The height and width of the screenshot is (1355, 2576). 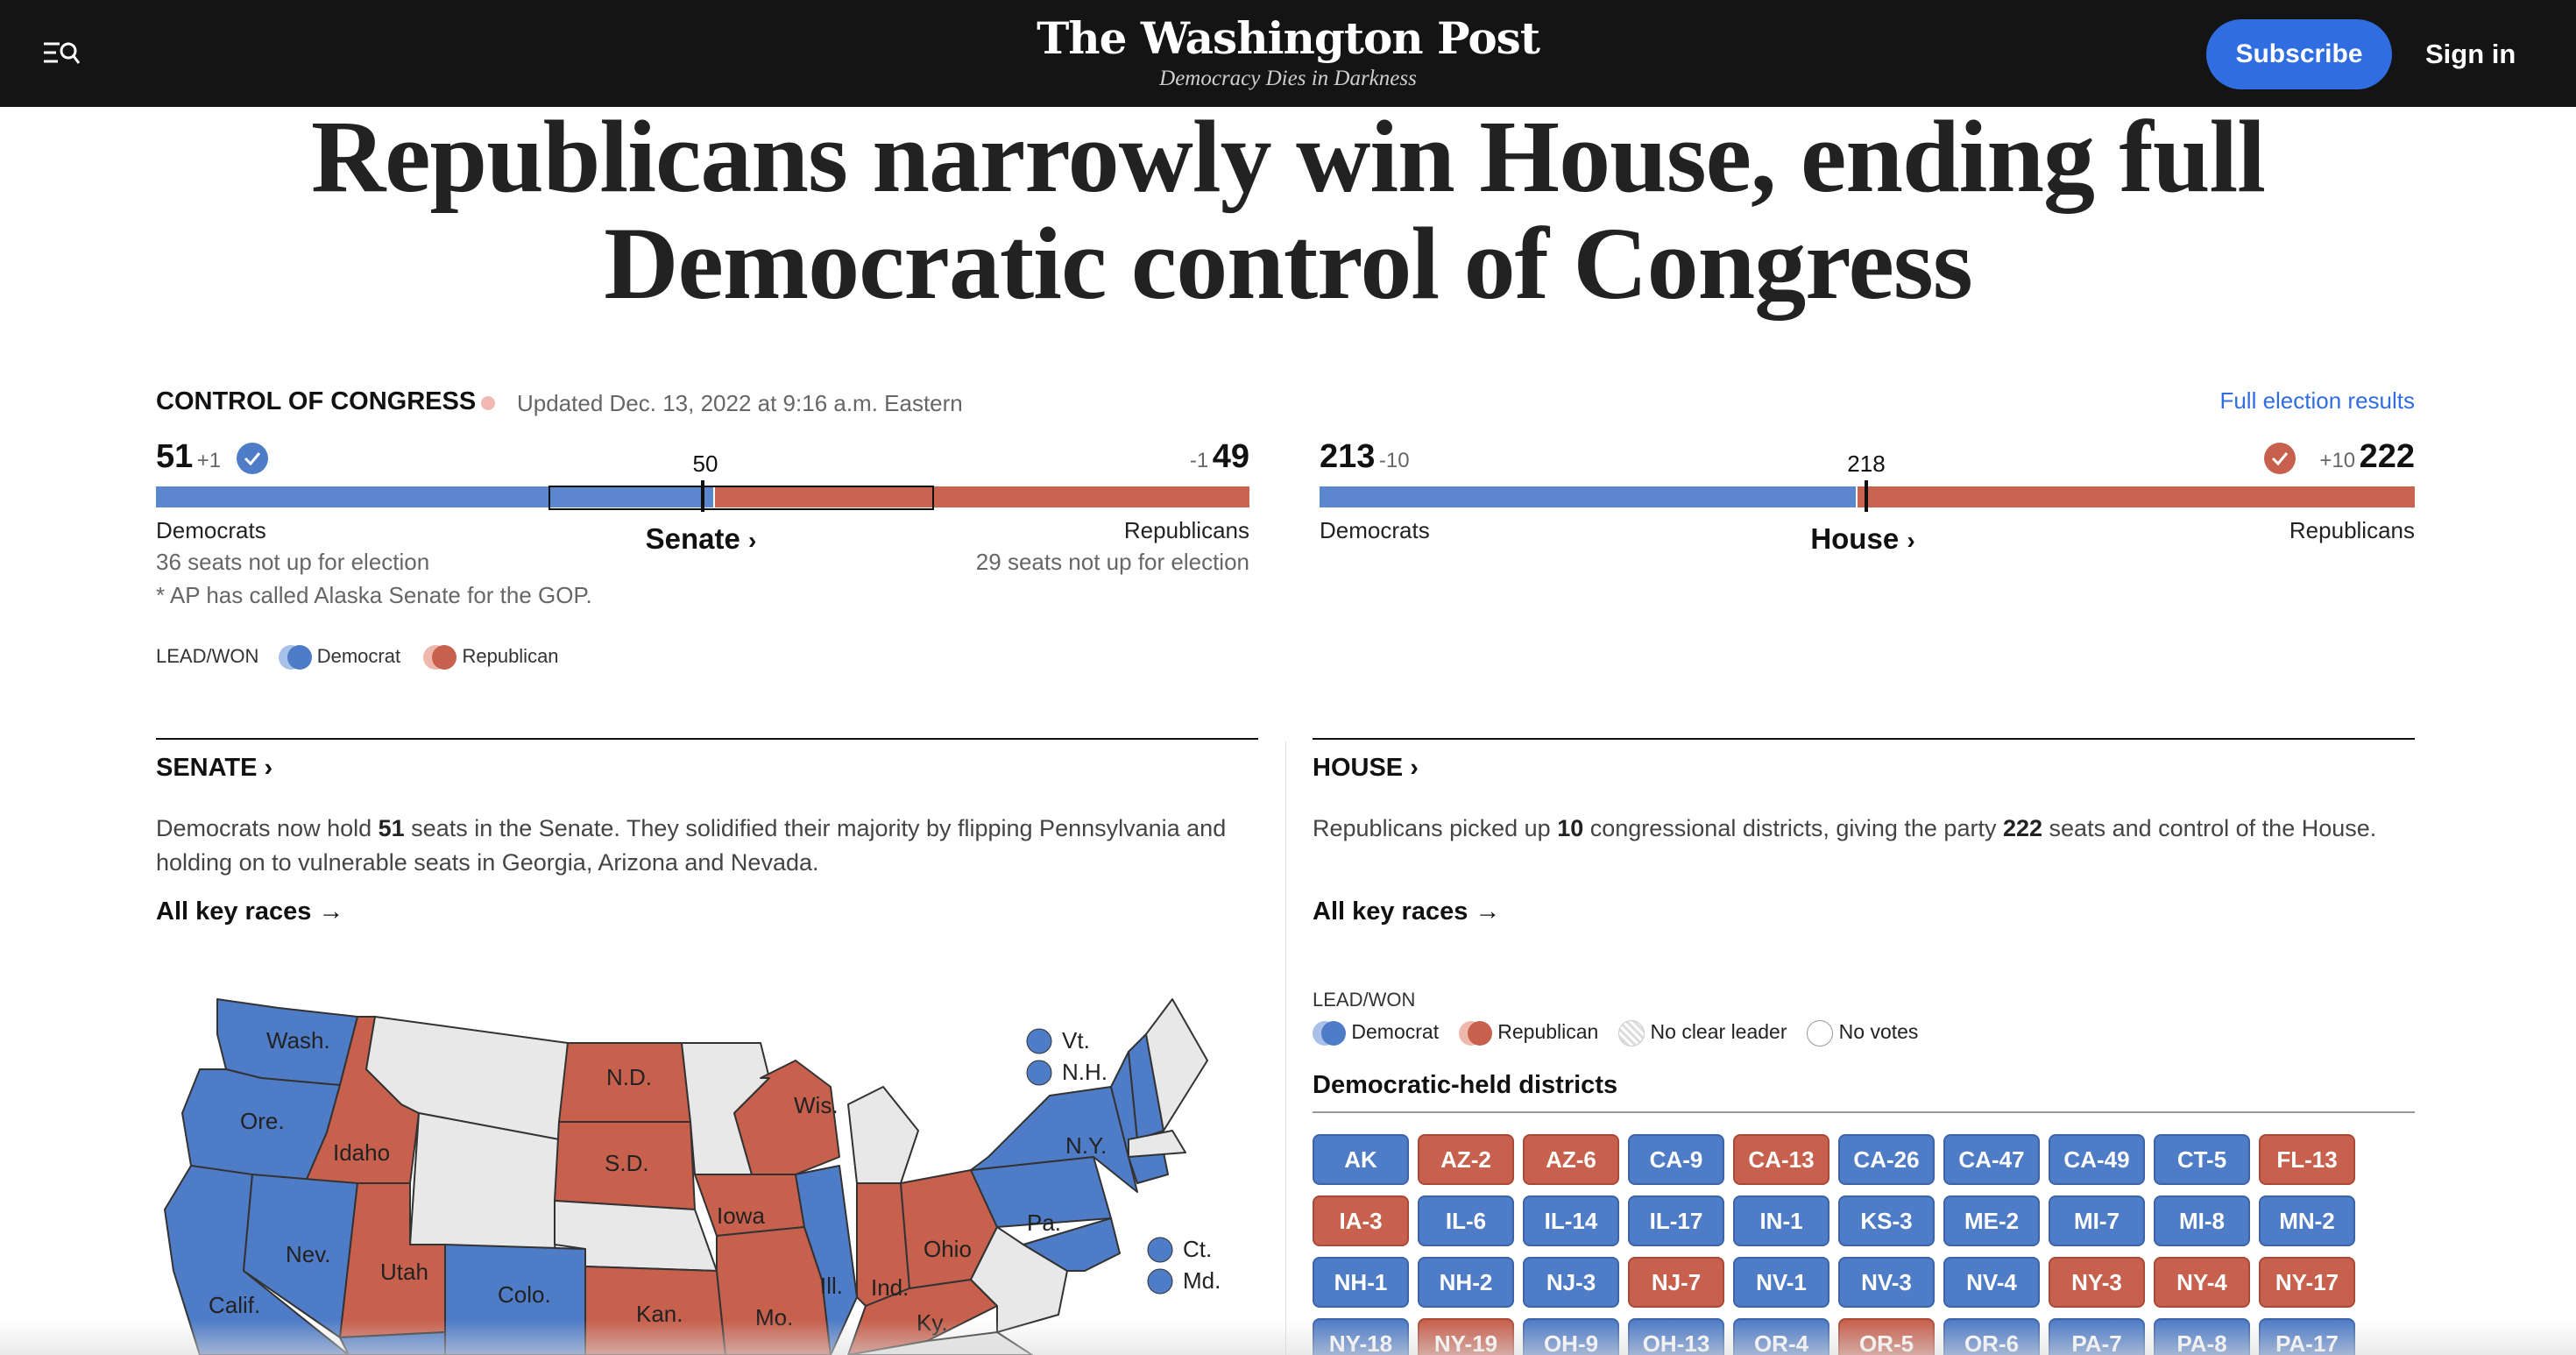 I want to click on house-rep-seats: 222, so click(x=2387, y=457).